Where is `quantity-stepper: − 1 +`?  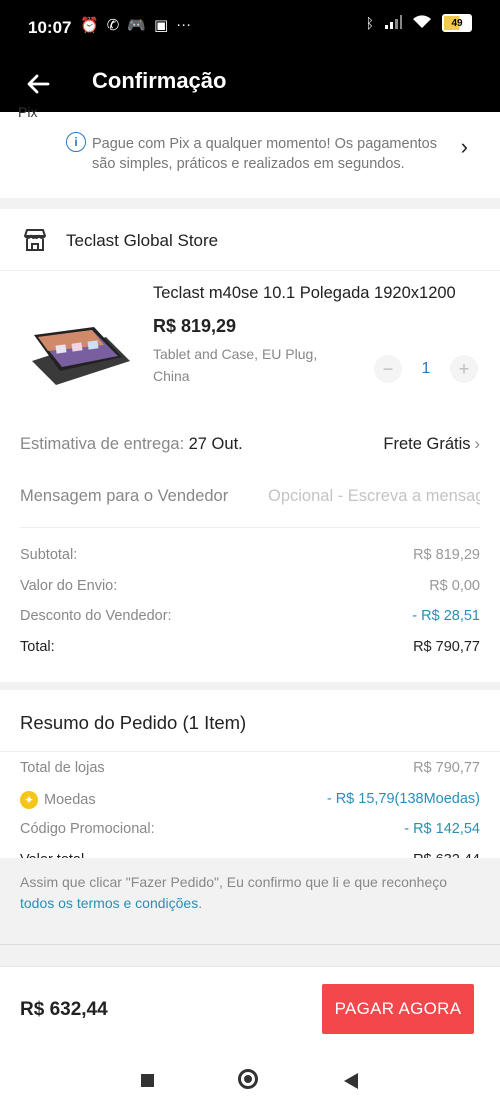 quantity-stepper: − 1 + is located at coordinates (426, 369).